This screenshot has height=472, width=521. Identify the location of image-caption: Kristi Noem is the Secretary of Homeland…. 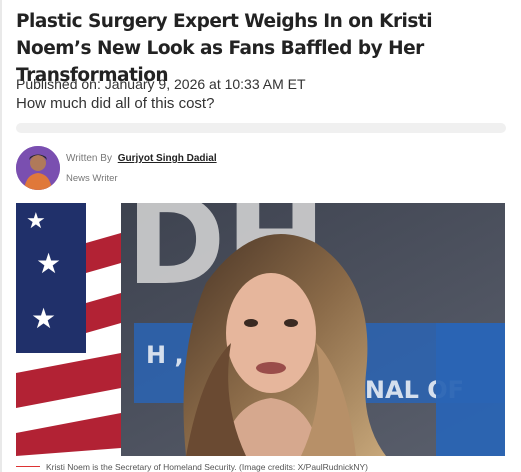
(207, 467).